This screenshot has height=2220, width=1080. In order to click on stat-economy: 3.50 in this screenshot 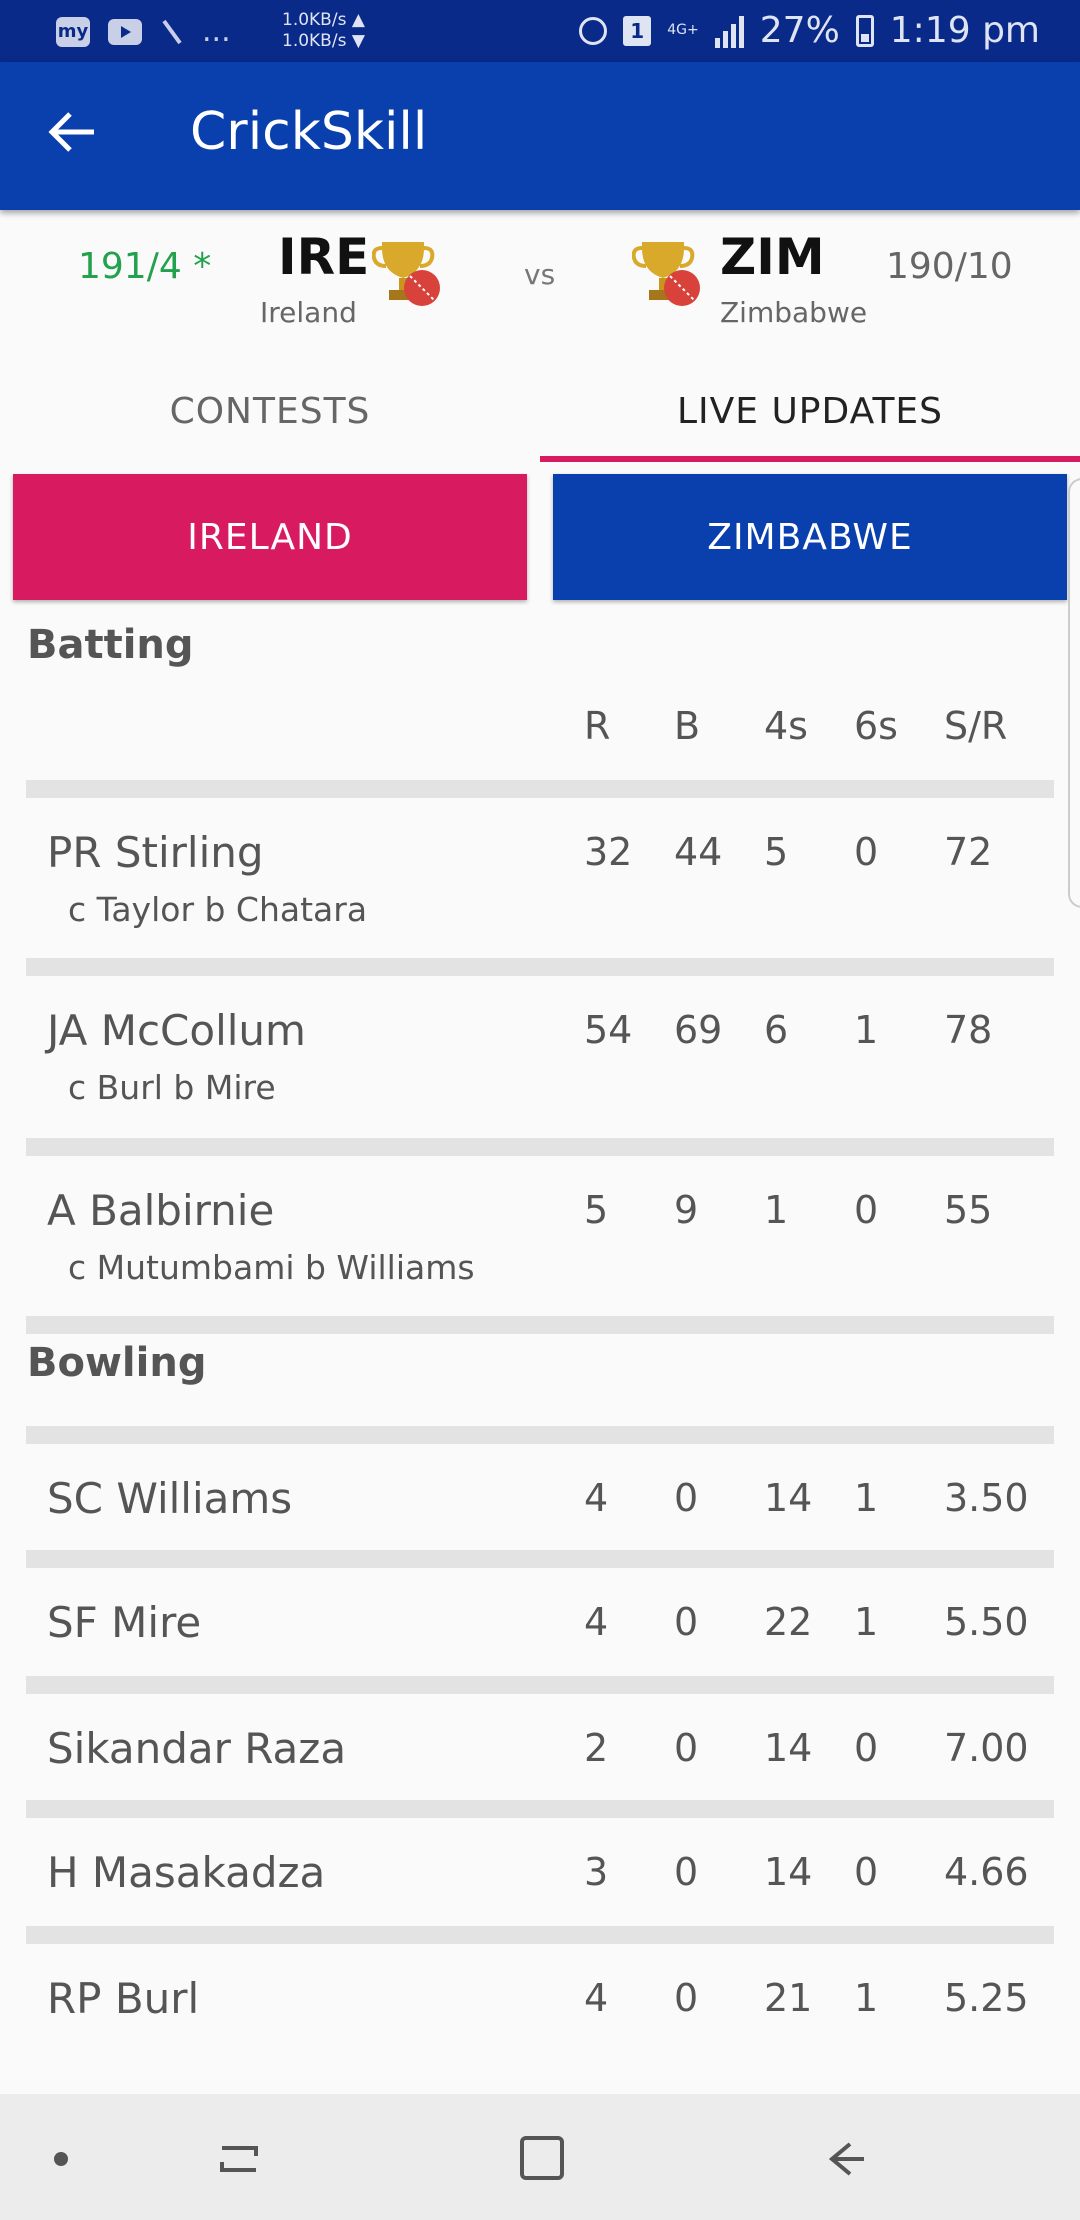, I will do `click(986, 1498)`.